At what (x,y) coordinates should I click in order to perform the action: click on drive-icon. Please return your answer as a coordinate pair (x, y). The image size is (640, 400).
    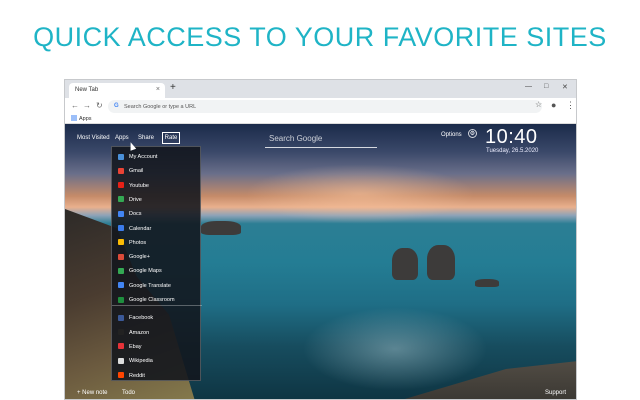
    Looking at the image, I should click on (121, 199).